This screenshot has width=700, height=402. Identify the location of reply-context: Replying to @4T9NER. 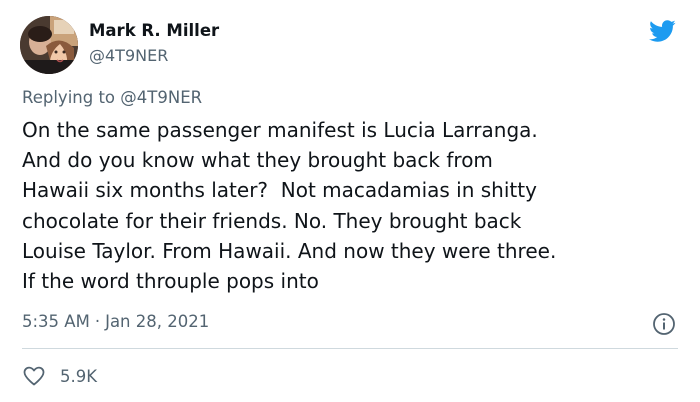
(112, 97).